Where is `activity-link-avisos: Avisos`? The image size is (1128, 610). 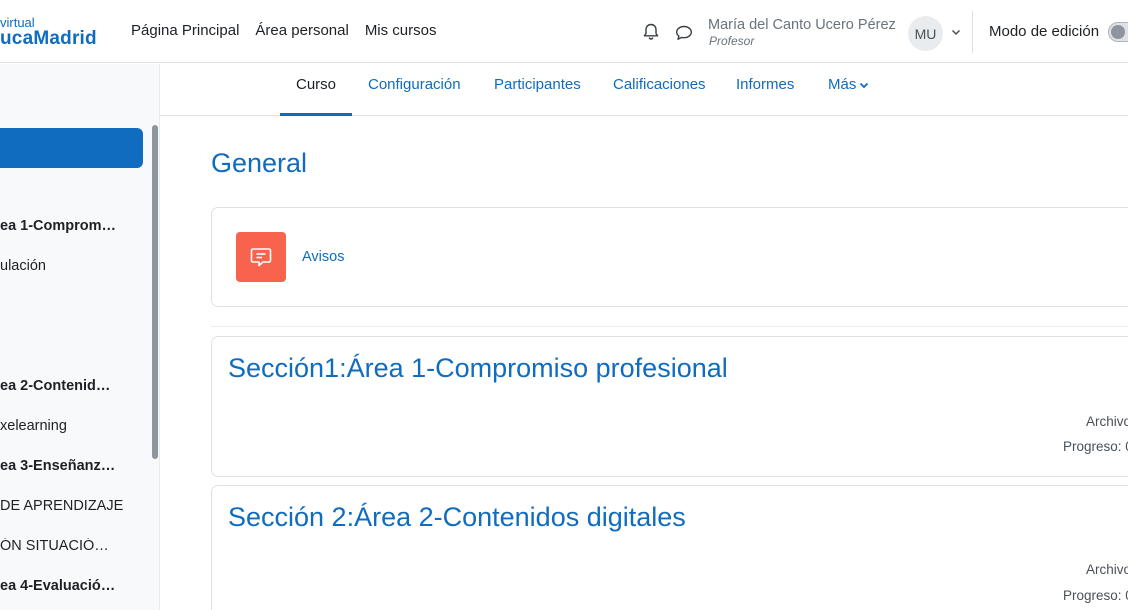 activity-link-avisos: Avisos is located at coordinates (323, 257).